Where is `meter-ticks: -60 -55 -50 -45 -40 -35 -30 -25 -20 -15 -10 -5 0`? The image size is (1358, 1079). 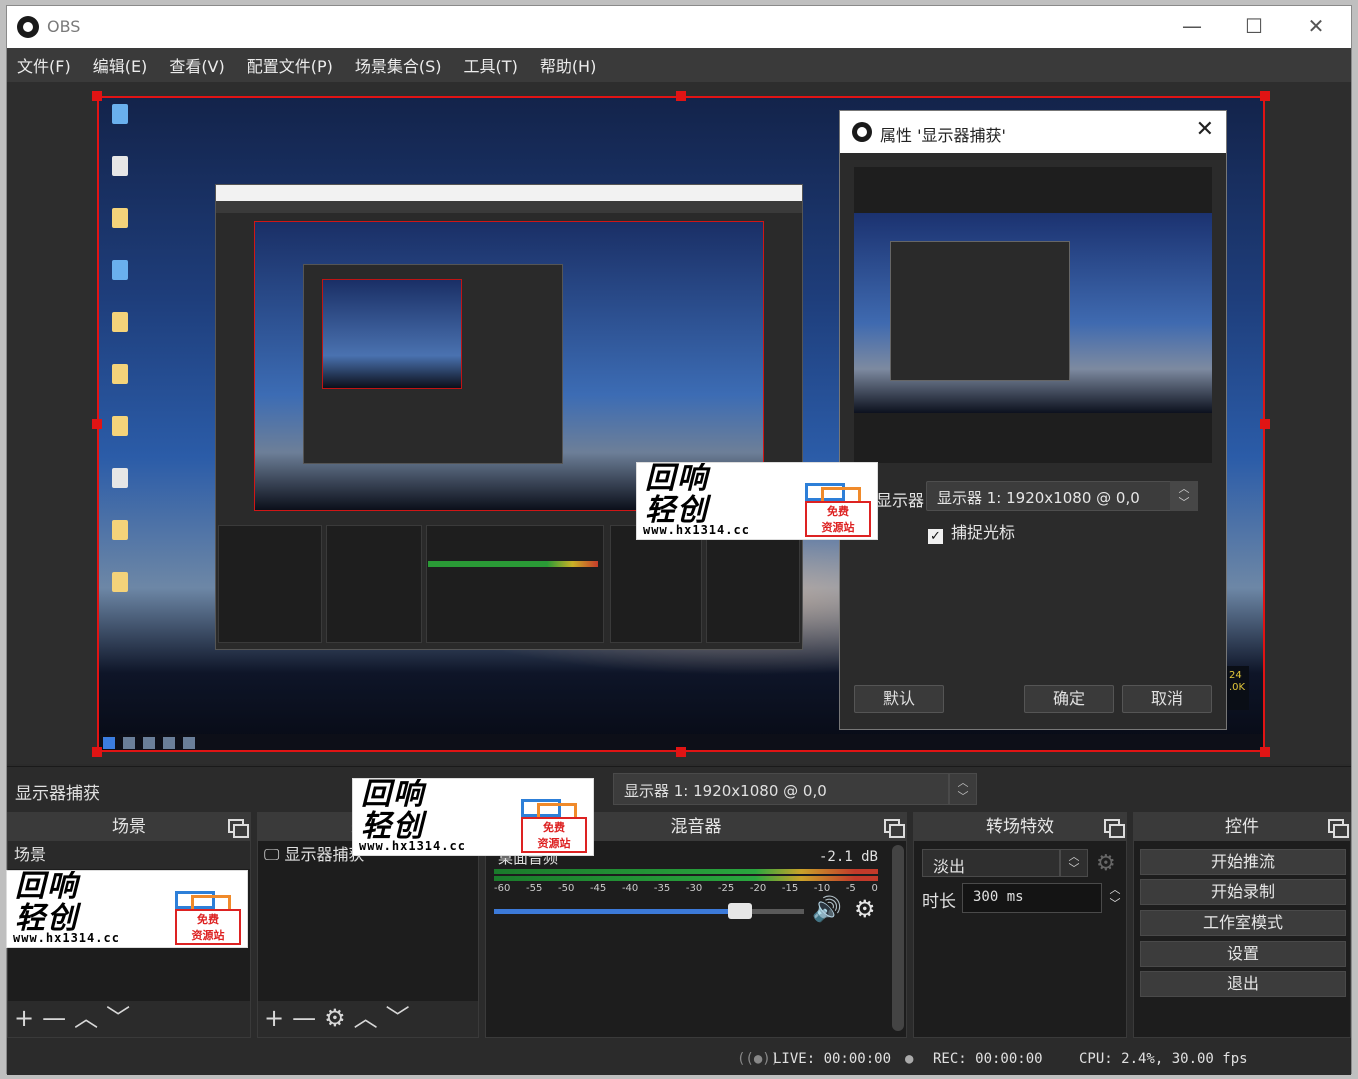 meter-ticks: -60 -55 -50 -45 -40 -35 -30 -25 -20 -15 -10 -5 0 is located at coordinates (686, 888).